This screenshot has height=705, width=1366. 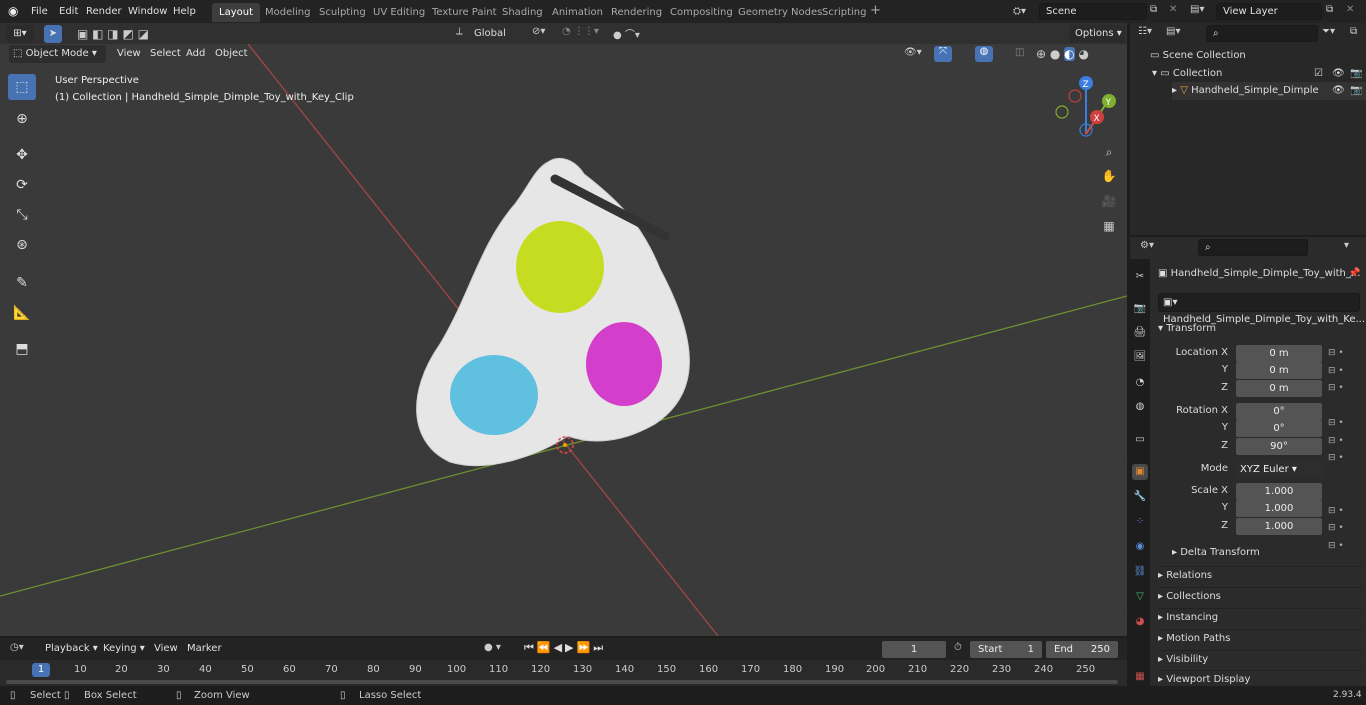 What do you see at coordinates (464, 12) in the screenshot?
I see `tab-texture-paint: Texture Paint` at bounding box center [464, 12].